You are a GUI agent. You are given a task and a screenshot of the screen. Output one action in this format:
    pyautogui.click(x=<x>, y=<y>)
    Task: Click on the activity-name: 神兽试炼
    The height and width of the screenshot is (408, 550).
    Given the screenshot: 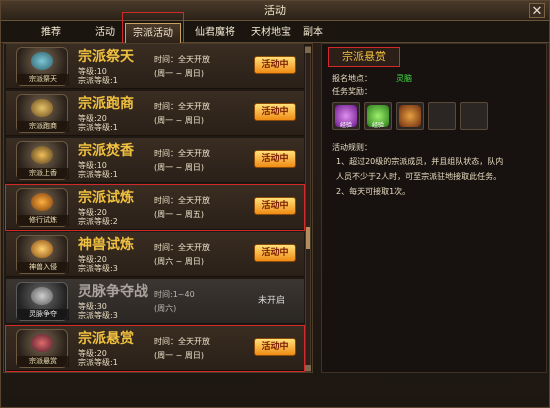 What is the action you would take?
    pyautogui.click(x=106, y=245)
    